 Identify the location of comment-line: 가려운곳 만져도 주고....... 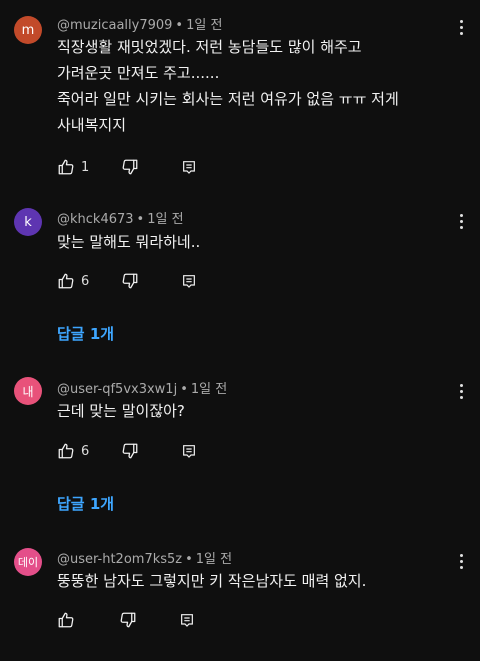
(138, 73).